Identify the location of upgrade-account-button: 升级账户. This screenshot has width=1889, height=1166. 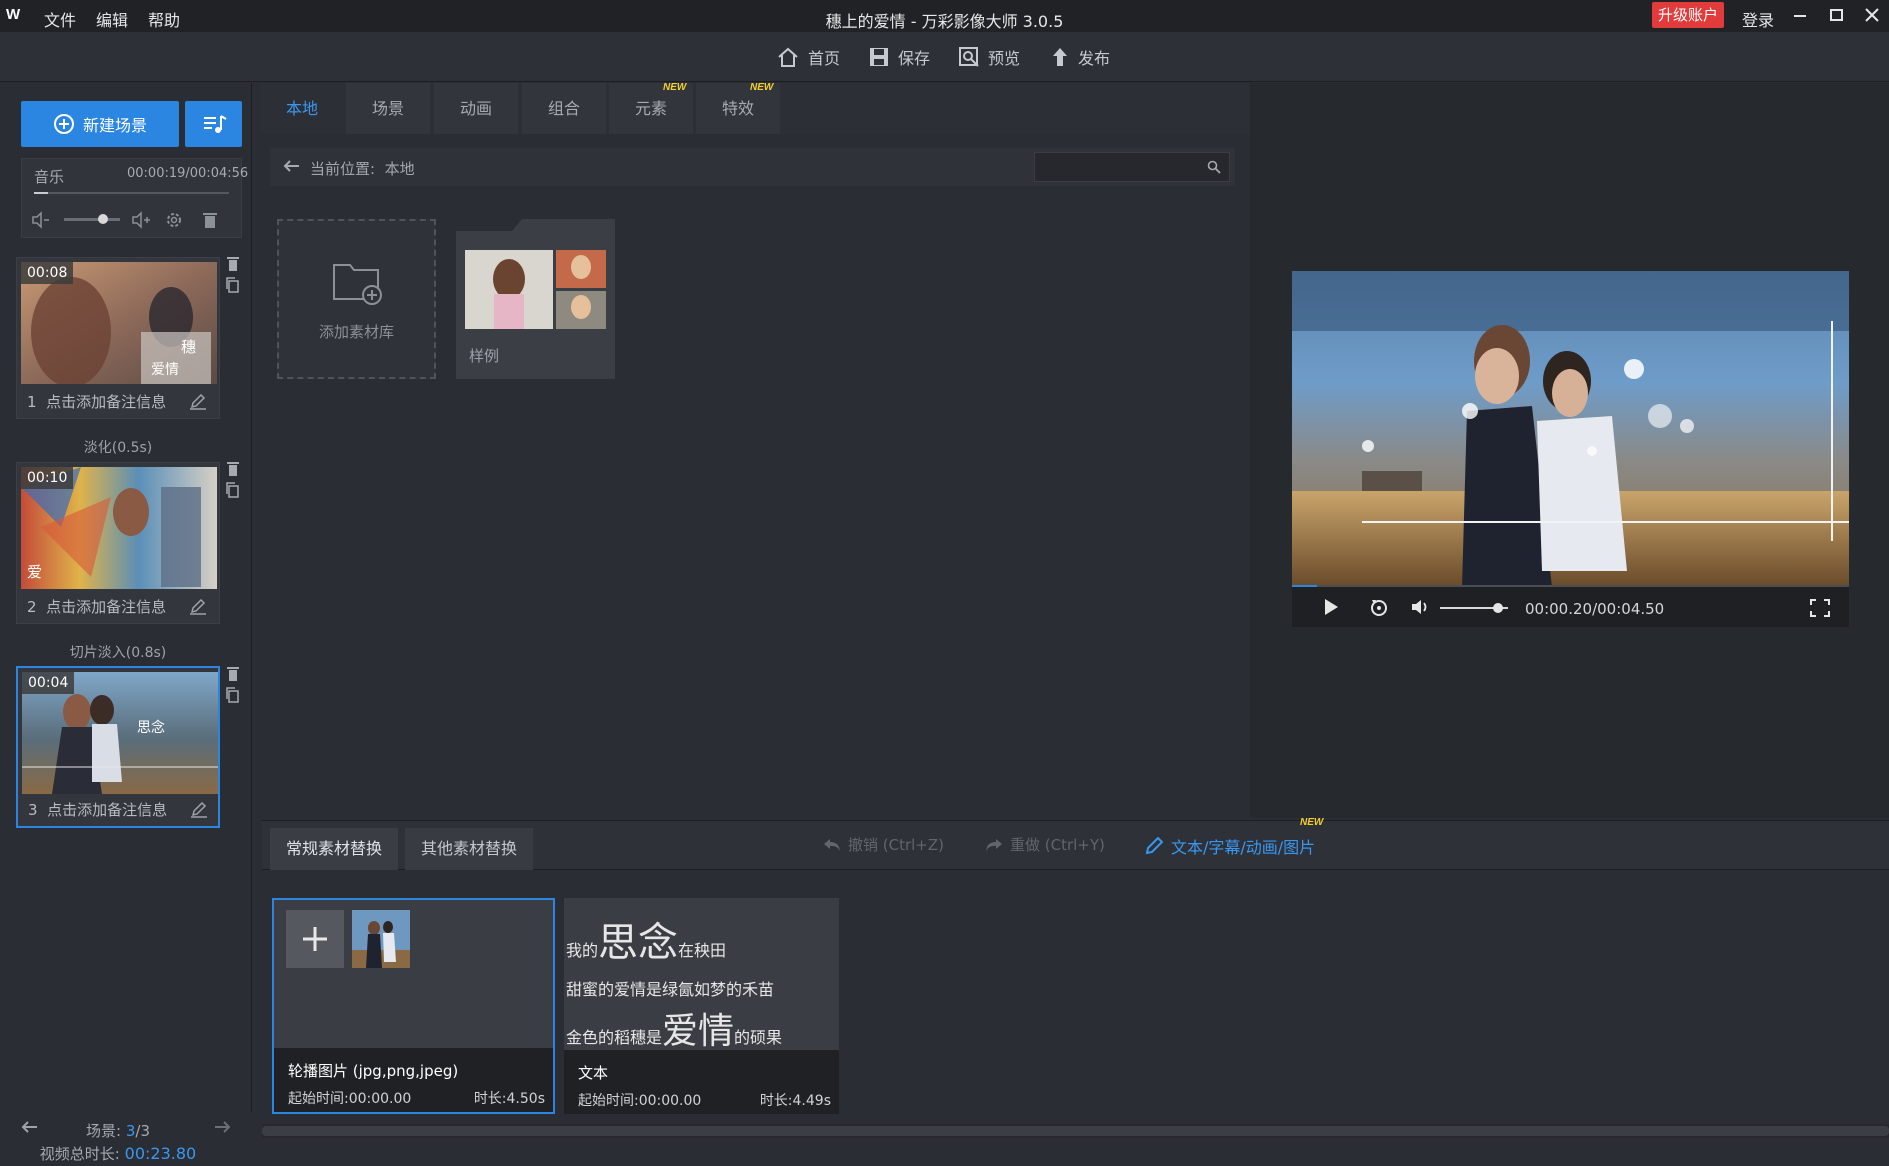
(1688, 15).